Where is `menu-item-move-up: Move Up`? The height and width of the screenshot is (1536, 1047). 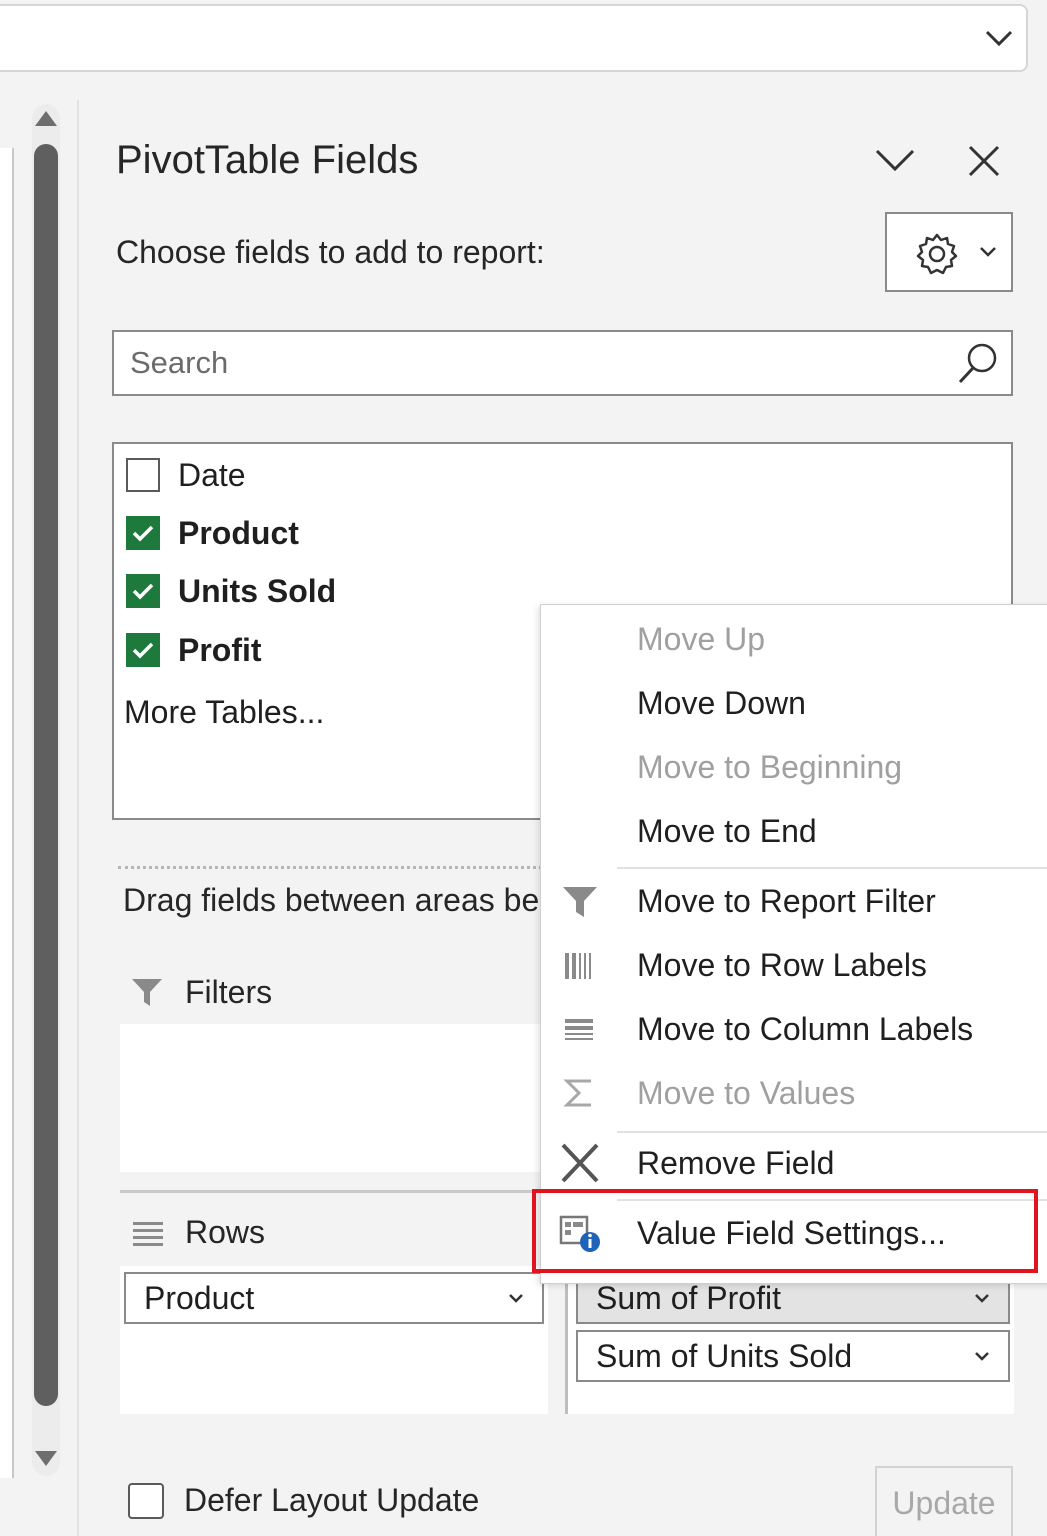 menu-item-move-up: Move Up is located at coordinates (794, 639).